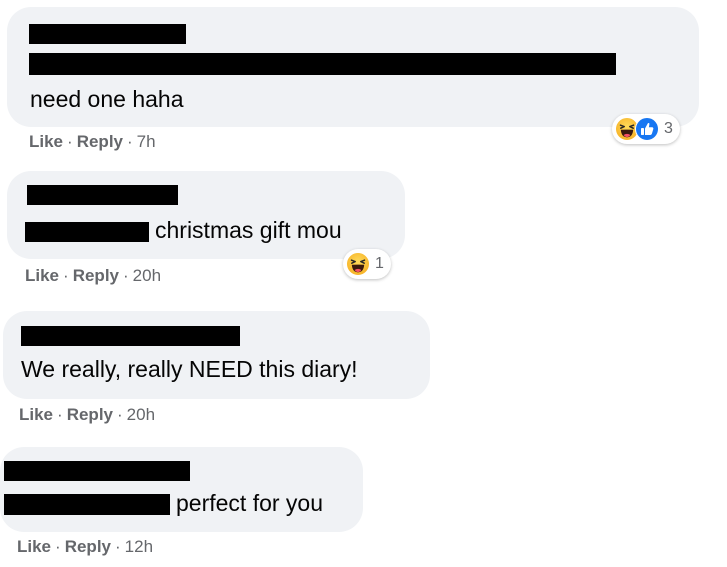 The width and height of the screenshot is (727, 567). What do you see at coordinates (139, 546) in the screenshot?
I see `comment-timestamp: 12h` at bounding box center [139, 546].